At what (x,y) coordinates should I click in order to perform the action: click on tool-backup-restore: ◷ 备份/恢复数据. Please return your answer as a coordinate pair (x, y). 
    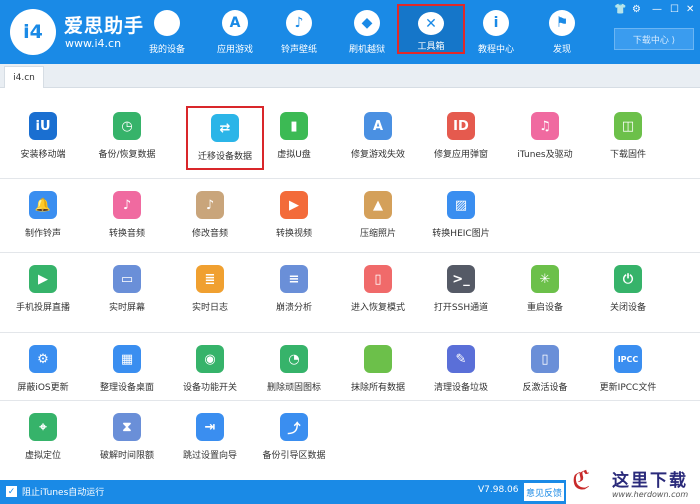
    Looking at the image, I should click on (127, 143).